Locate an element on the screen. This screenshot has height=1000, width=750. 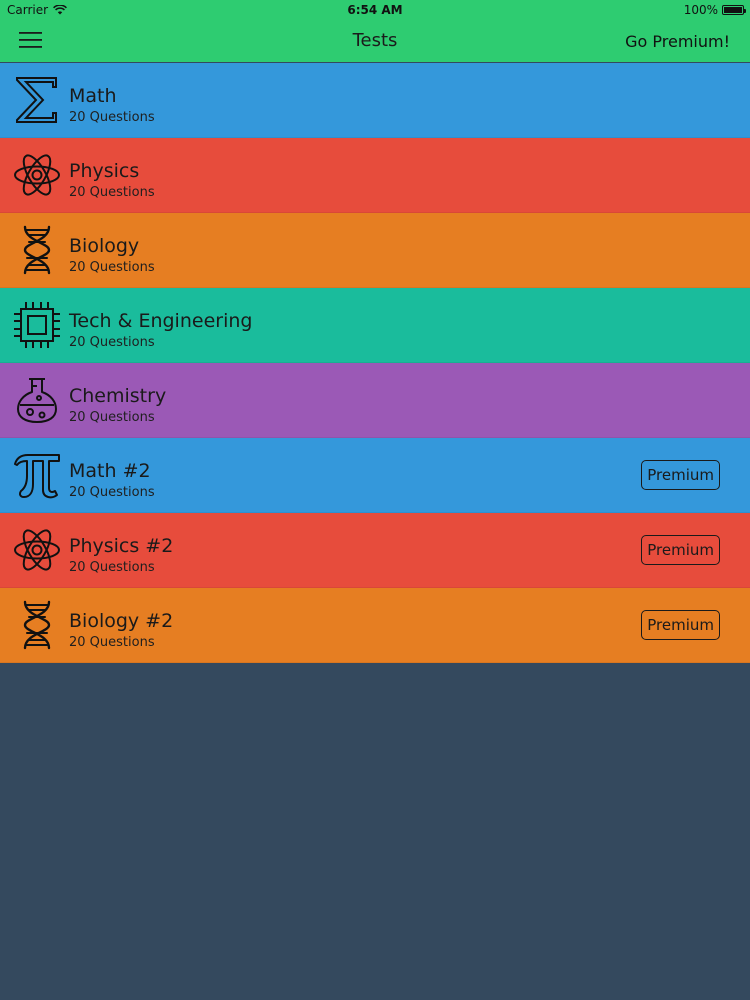
test-row: Biology 20 Questions is located at coordinates (375, 250).